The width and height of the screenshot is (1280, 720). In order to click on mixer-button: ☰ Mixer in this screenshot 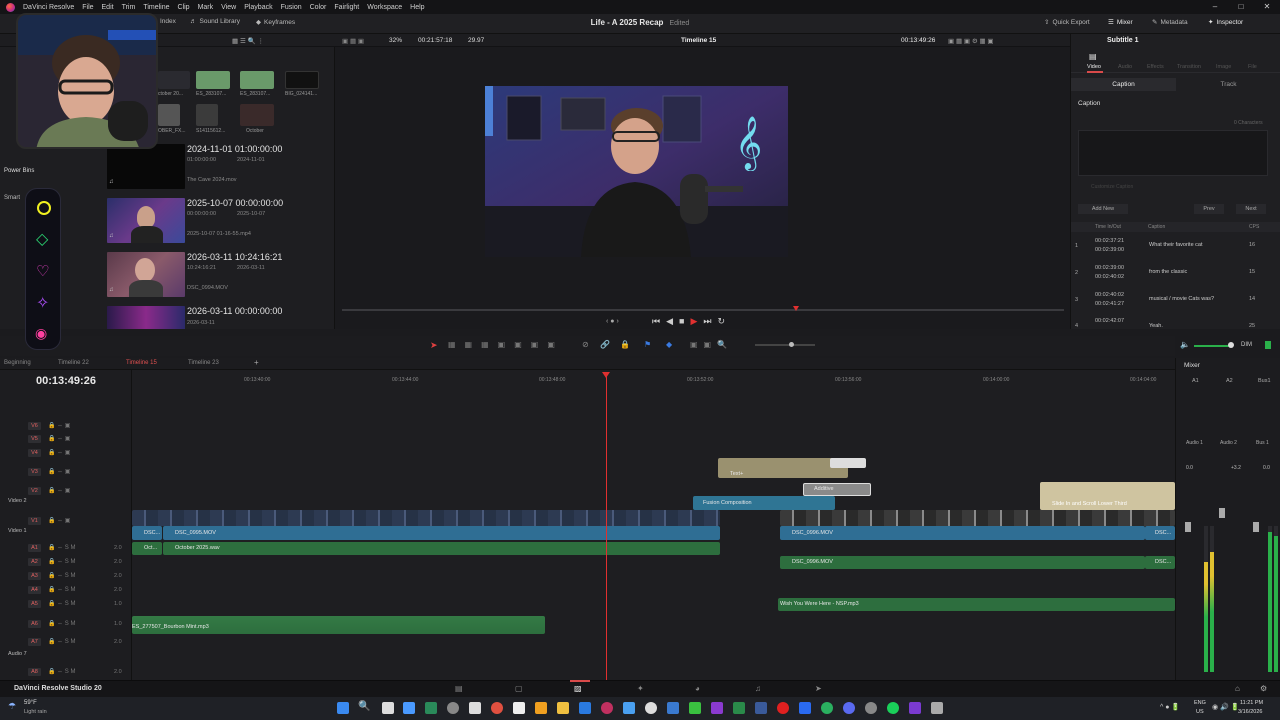, I will do `click(1120, 22)`.